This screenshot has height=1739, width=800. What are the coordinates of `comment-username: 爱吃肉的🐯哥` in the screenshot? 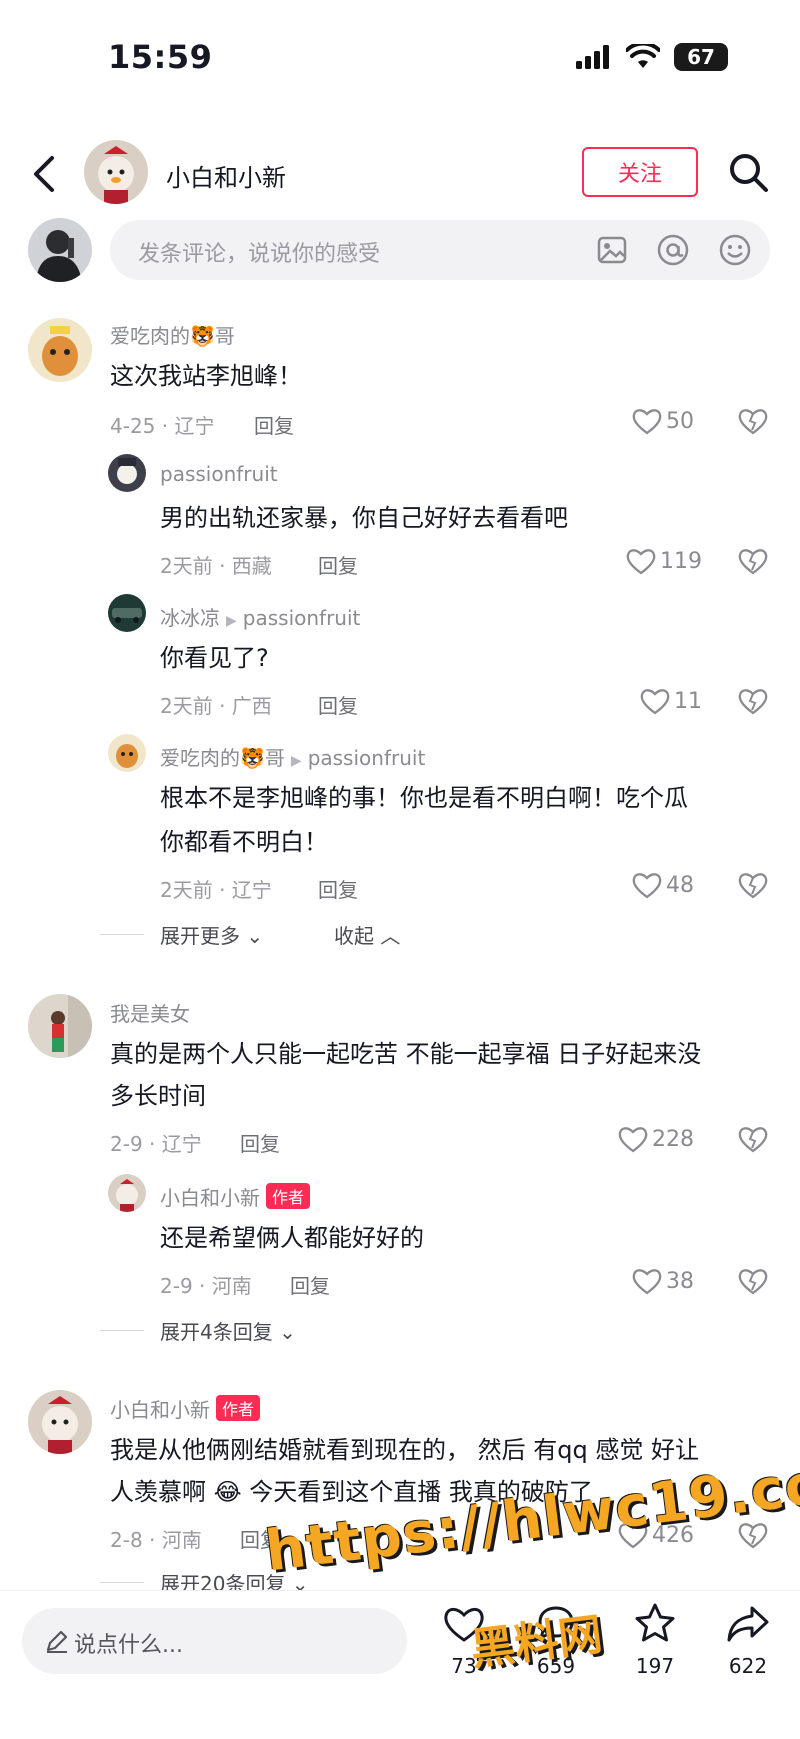 It's located at (172, 334).